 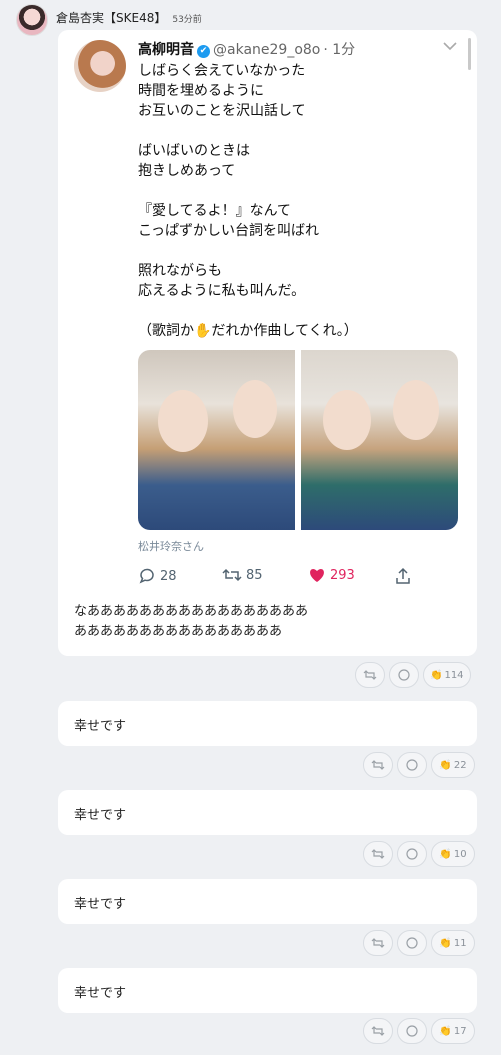 What do you see at coordinates (187, 20) in the screenshot?
I see `post-time: 53分前` at bounding box center [187, 20].